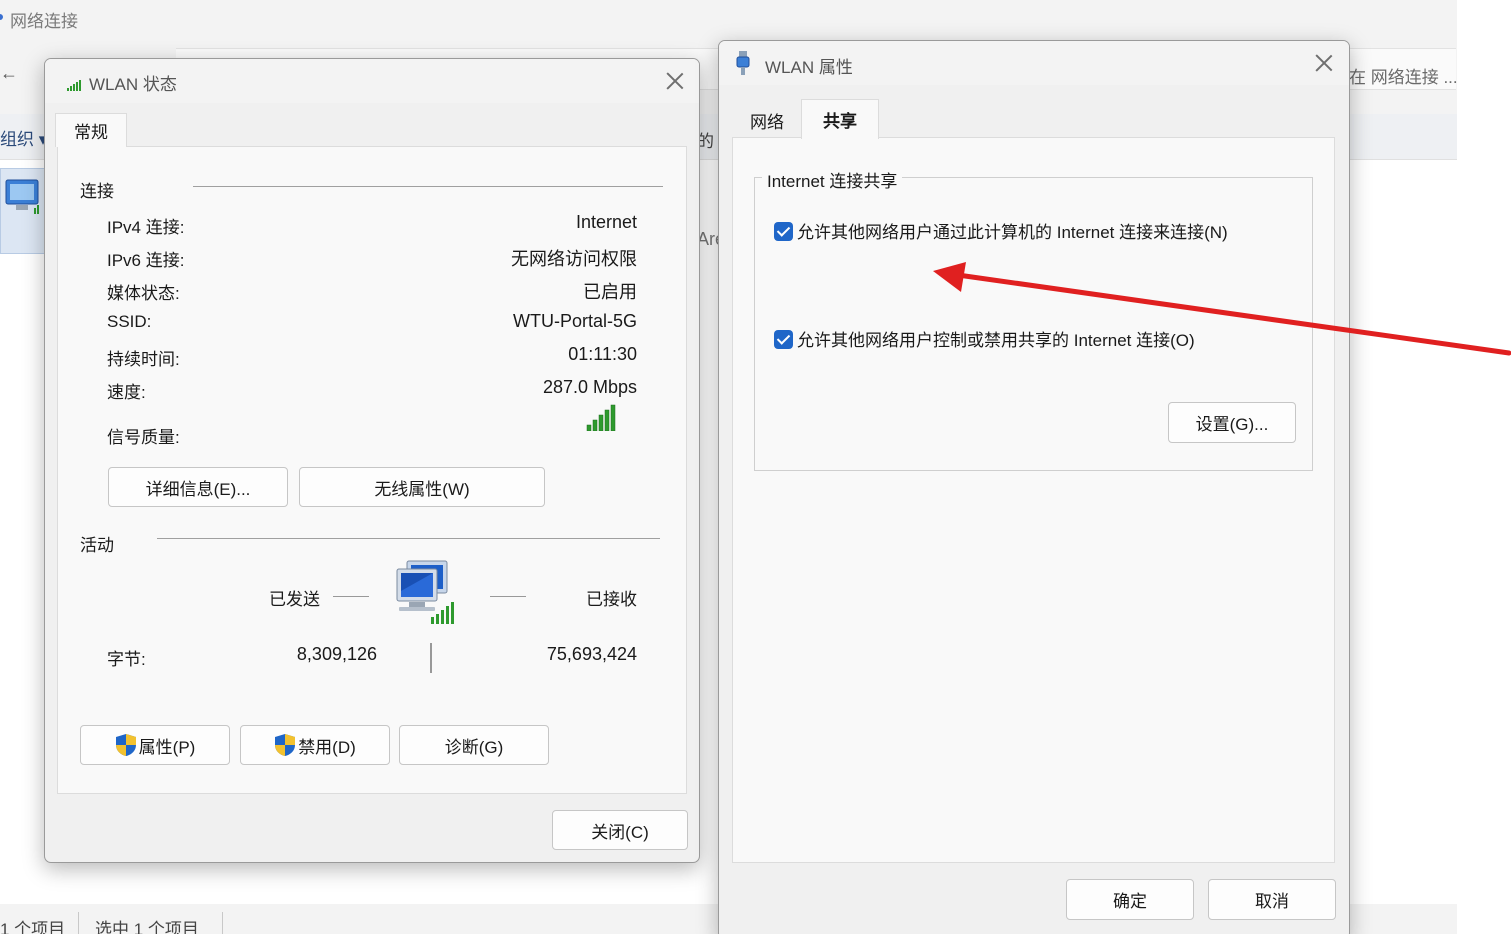 The width and height of the screenshot is (1511, 934). I want to click on sent-line, so click(351, 596).